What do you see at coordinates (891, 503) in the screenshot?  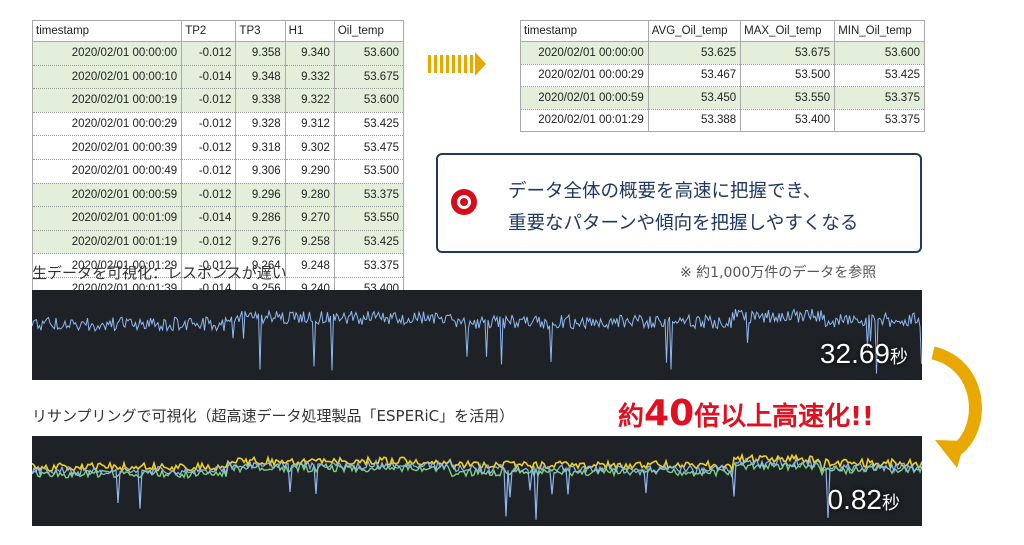 I see `resampled-time-unit: 秒` at bounding box center [891, 503].